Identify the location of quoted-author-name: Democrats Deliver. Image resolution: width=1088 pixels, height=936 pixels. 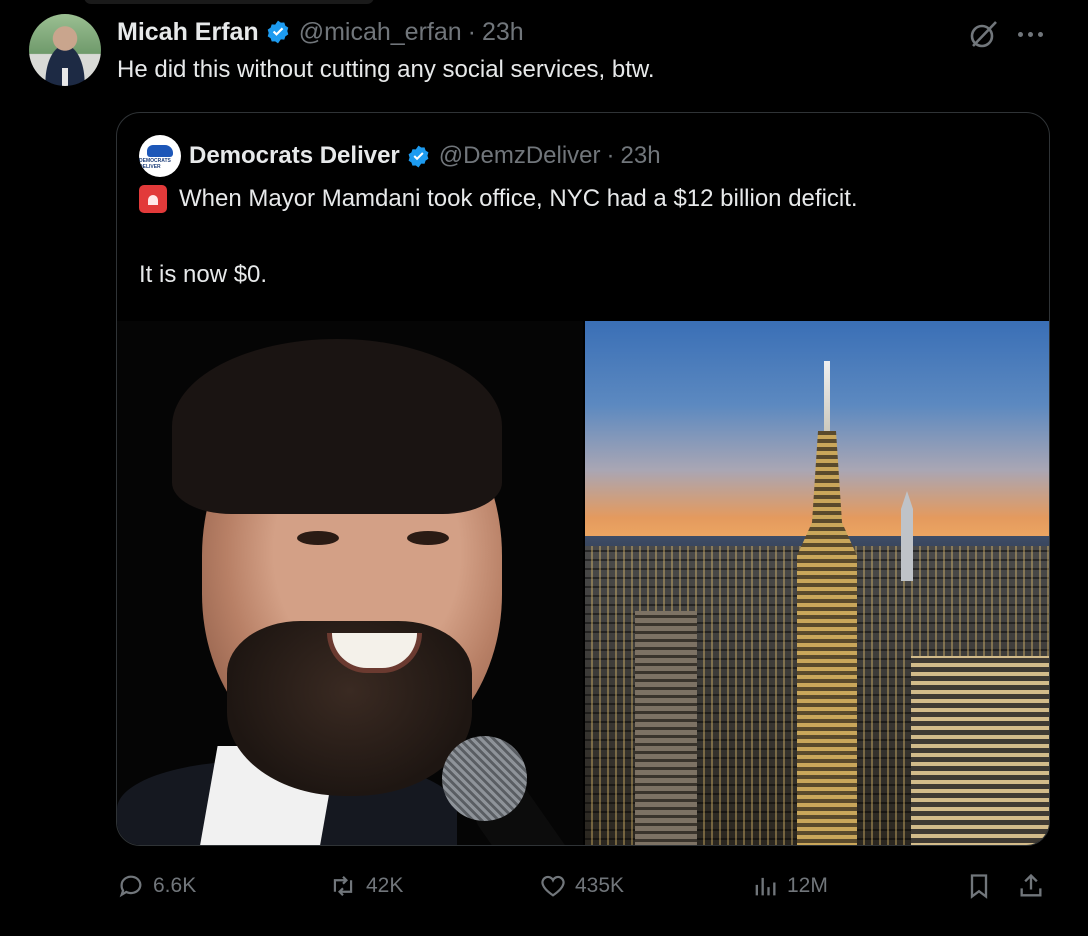
(294, 156).